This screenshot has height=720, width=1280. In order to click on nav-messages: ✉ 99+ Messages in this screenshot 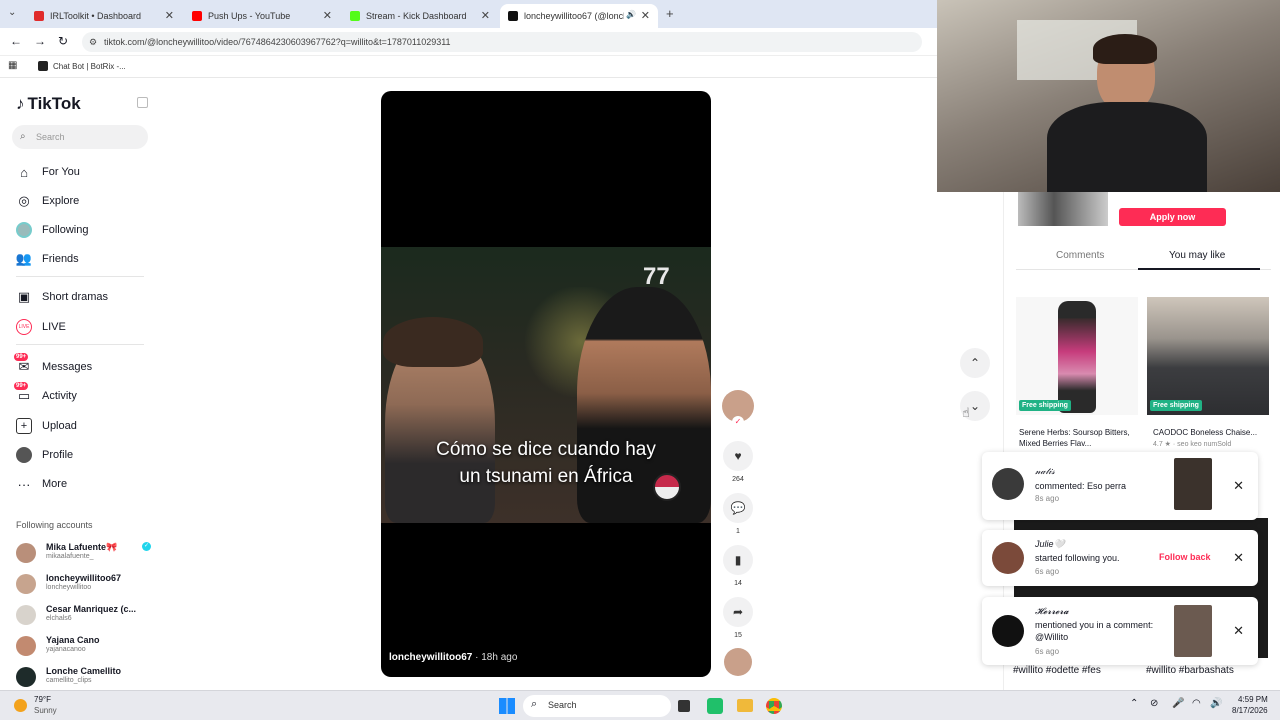, I will do `click(53, 364)`.